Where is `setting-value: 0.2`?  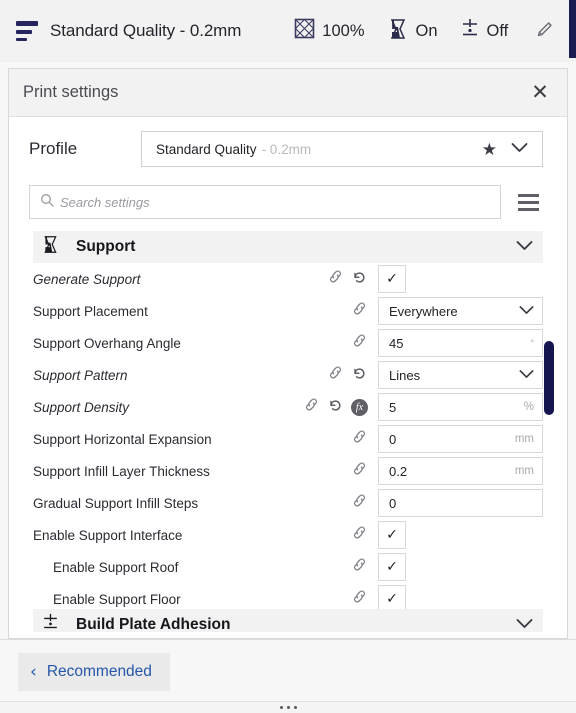
setting-value: 0.2 is located at coordinates (398, 471).